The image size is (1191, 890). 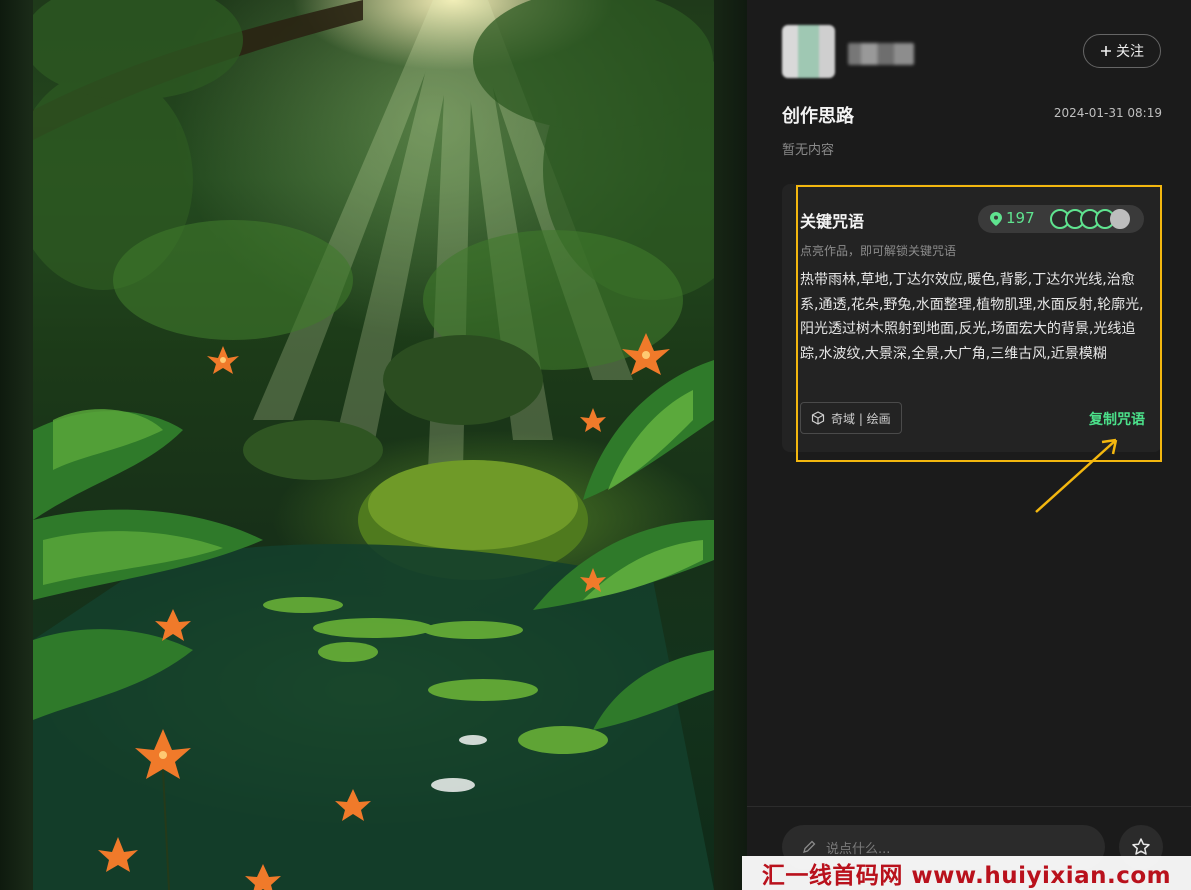 I want to click on follow-button: 关注, so click(x=1122, y=51).